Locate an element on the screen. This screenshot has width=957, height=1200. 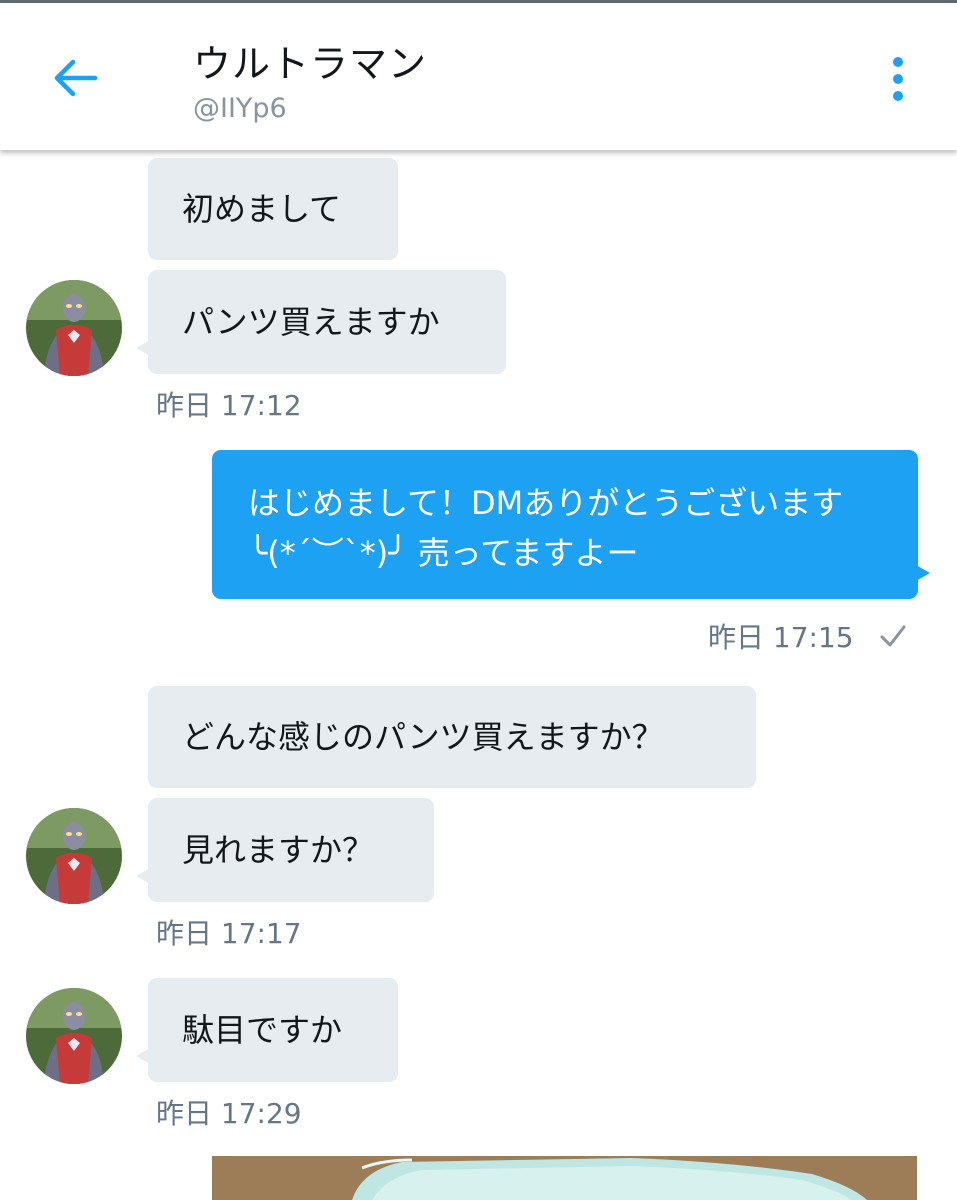
timestamp-text: 昨日 17:17 is located at coordinates (229, 933).